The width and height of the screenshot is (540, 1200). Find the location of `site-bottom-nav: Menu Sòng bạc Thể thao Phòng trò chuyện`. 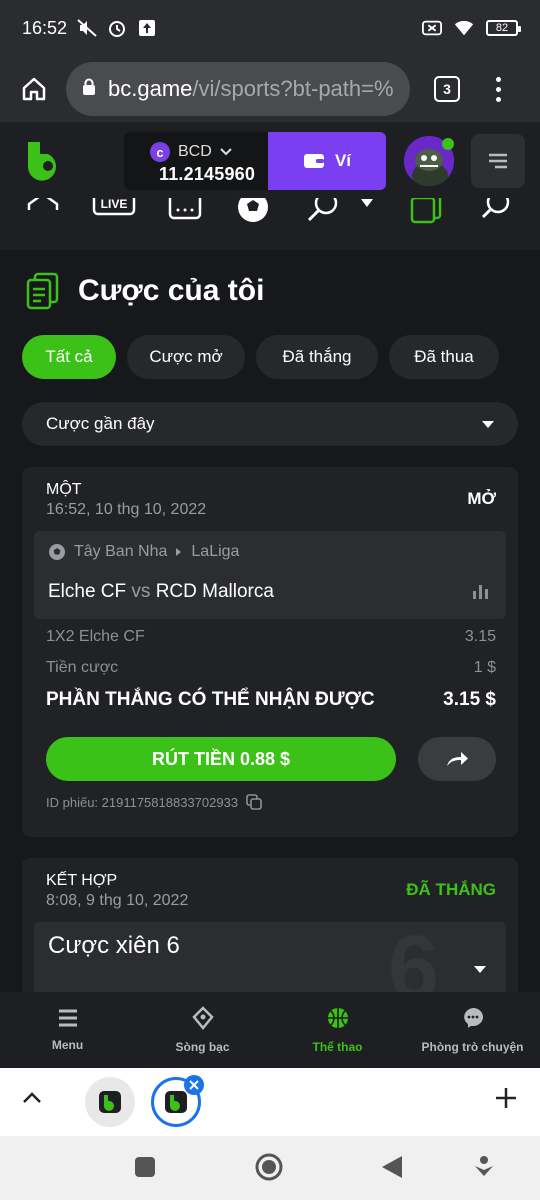

site-bottom-nav: Menu Sòng bạc Thể thao Phòng trò chuyện is located at coordinates (270, 1030).